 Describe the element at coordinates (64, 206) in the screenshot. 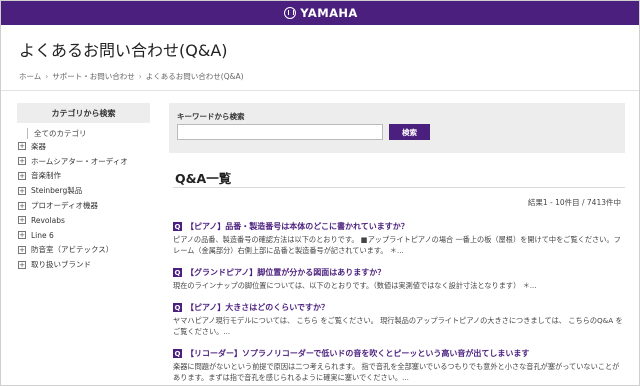

I see `sidebar-item-label: プロオーディオ機器` at that location.